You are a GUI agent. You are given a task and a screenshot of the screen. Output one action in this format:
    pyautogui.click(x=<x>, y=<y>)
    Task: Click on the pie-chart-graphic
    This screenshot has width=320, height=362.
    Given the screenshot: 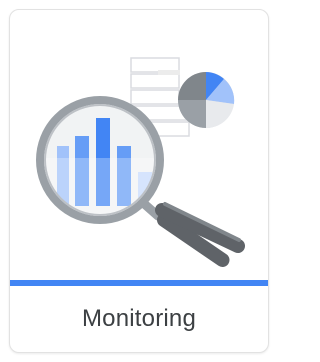 What is the action you would take?
    pyautogui.click(x=206, y=100)
    